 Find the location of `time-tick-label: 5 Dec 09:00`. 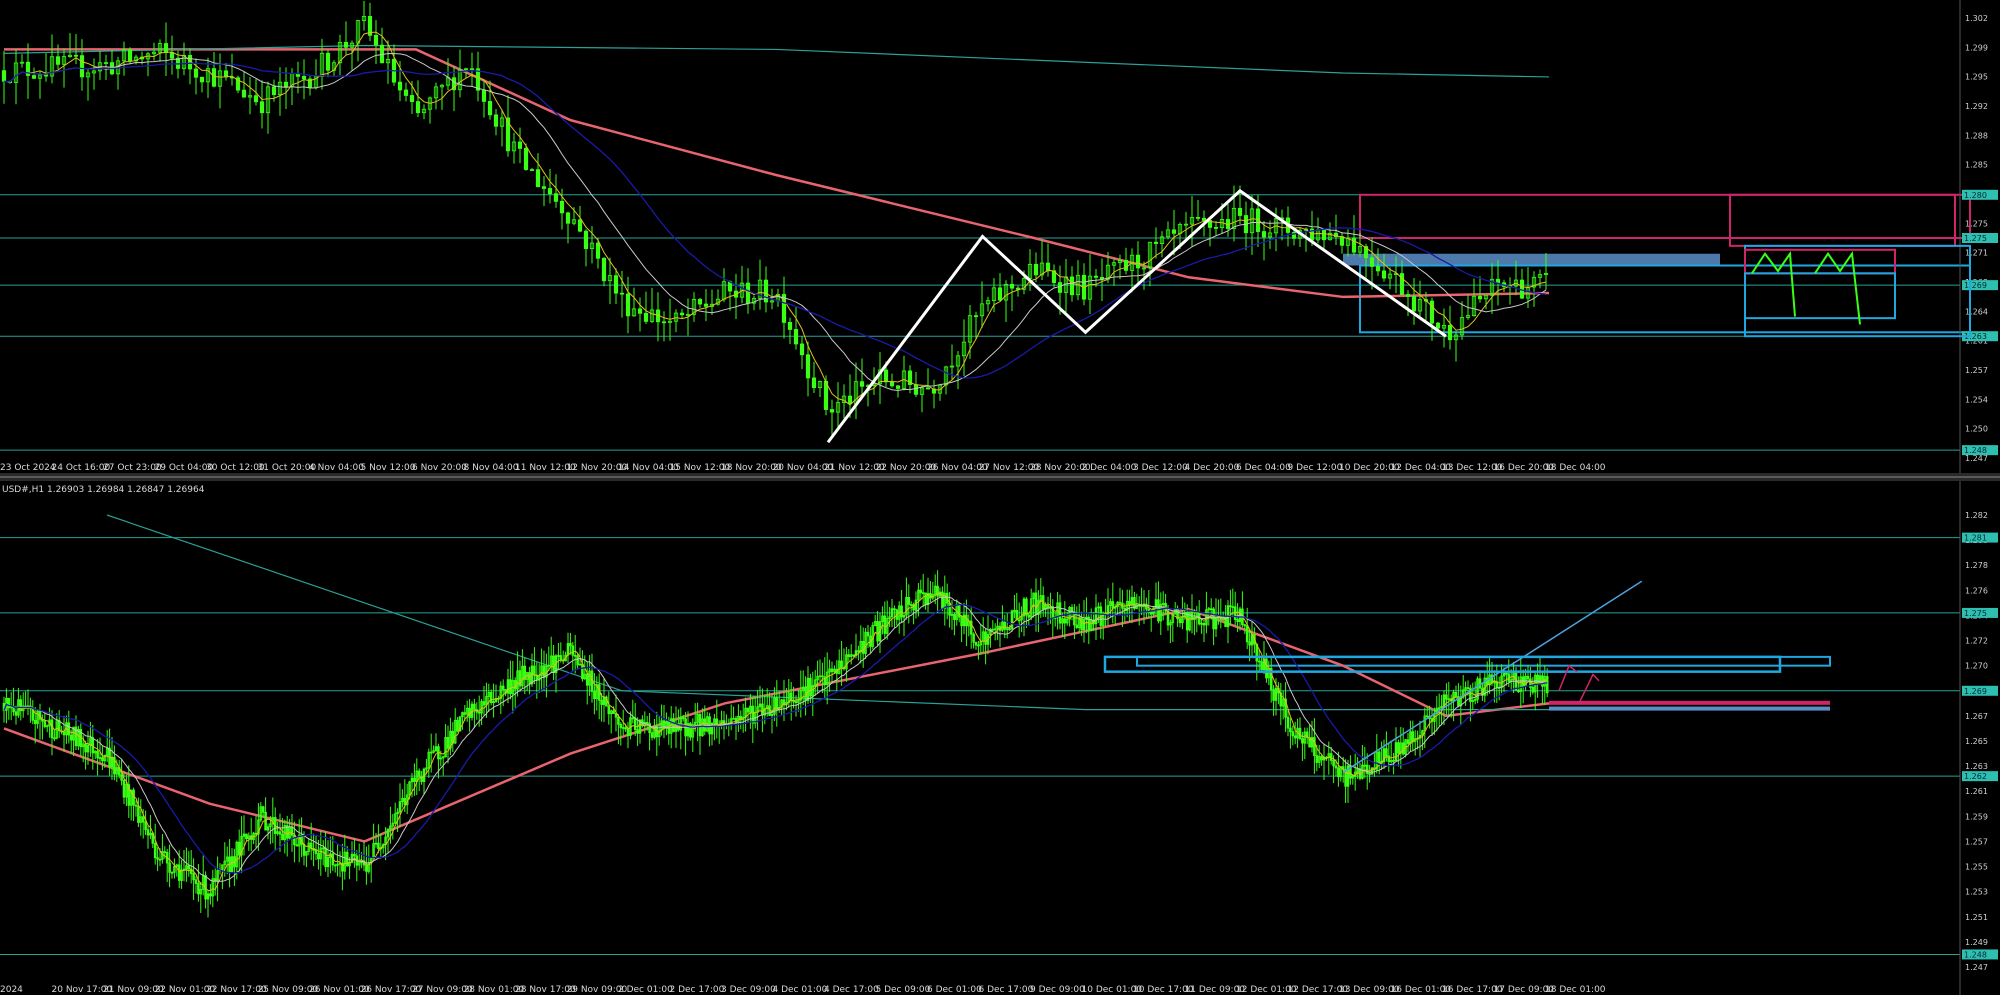

time-tick-label: 5 Dec 09:00 is located at coordinates (903, 990).